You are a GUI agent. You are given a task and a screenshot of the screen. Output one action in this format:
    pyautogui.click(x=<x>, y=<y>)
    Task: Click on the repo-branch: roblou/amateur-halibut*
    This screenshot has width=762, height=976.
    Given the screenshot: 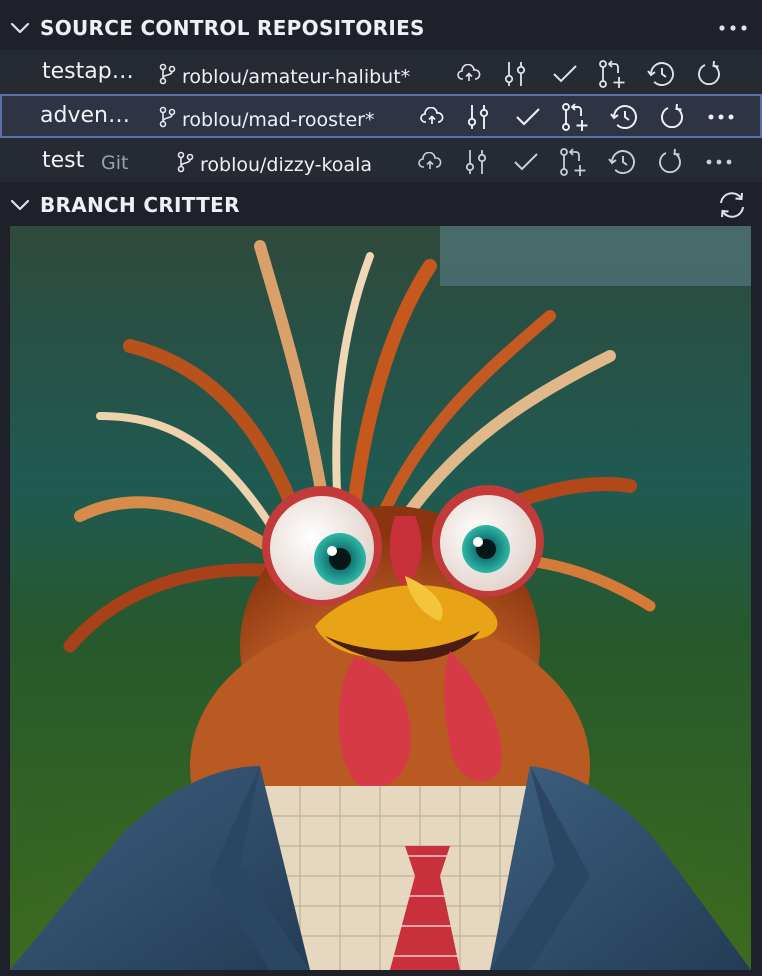 What is the action you would take?
    pyautogui.click(x=284, y=76)
    